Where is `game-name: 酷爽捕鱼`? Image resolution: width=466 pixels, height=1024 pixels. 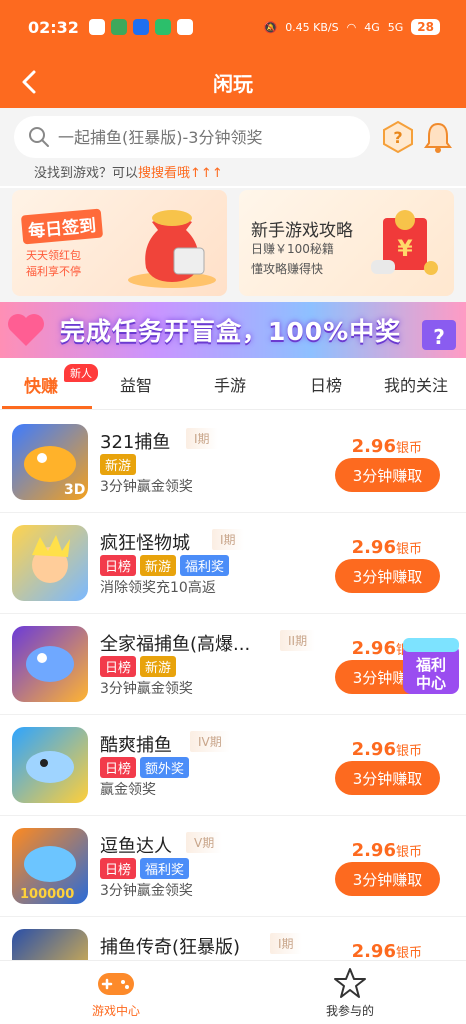
game-name: 酷爽捕鱼 is located at coordinates (136, 745).